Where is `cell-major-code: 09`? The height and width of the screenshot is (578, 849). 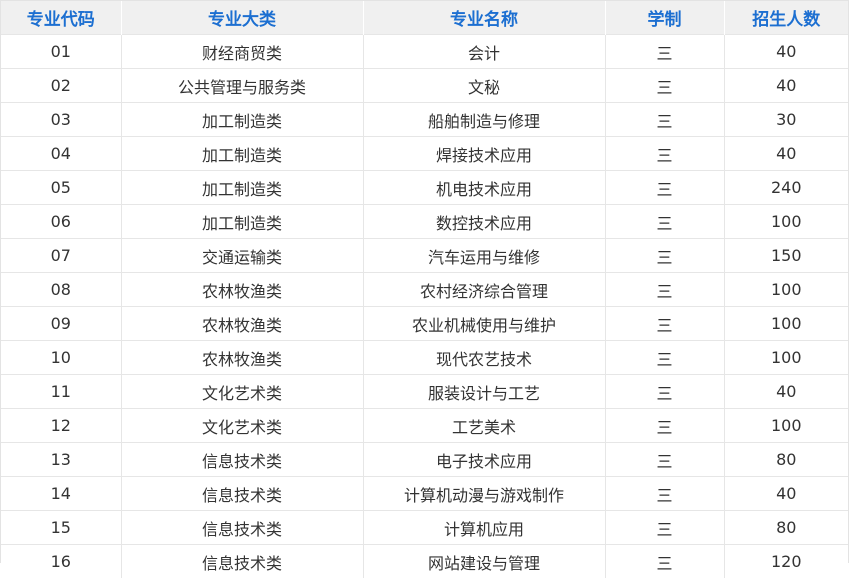 cell-major-code: 09 is located at coordinates (61, 324).